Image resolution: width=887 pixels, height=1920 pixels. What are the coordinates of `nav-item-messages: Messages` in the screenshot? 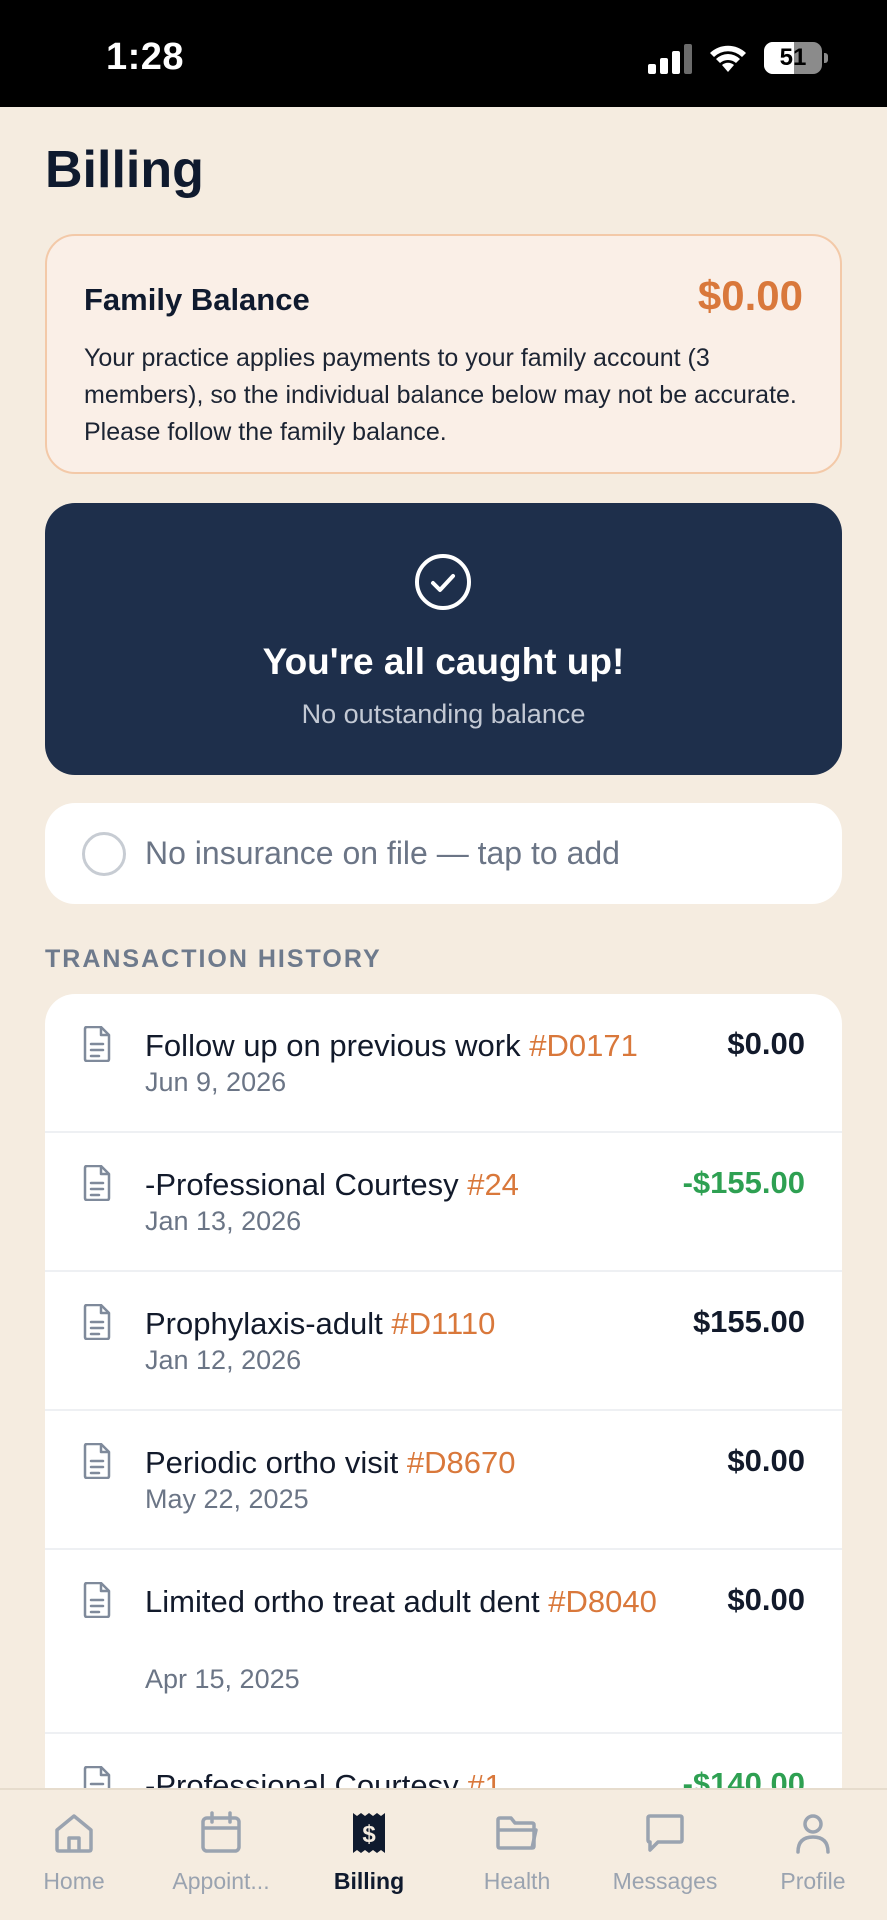 It's located at (665, 1860).